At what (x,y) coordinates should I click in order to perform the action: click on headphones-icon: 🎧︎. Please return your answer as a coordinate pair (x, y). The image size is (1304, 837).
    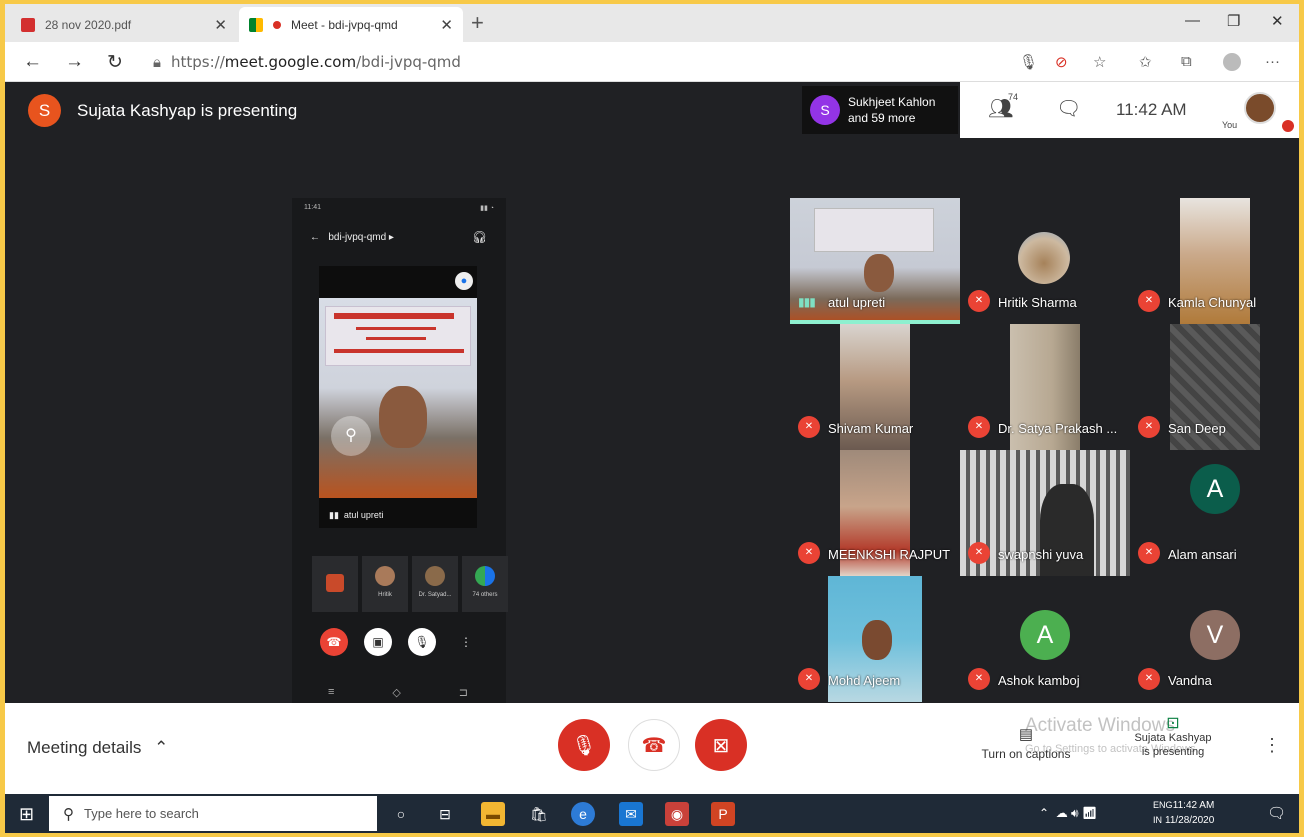
    Looking at the image, I should click on (480, 237).